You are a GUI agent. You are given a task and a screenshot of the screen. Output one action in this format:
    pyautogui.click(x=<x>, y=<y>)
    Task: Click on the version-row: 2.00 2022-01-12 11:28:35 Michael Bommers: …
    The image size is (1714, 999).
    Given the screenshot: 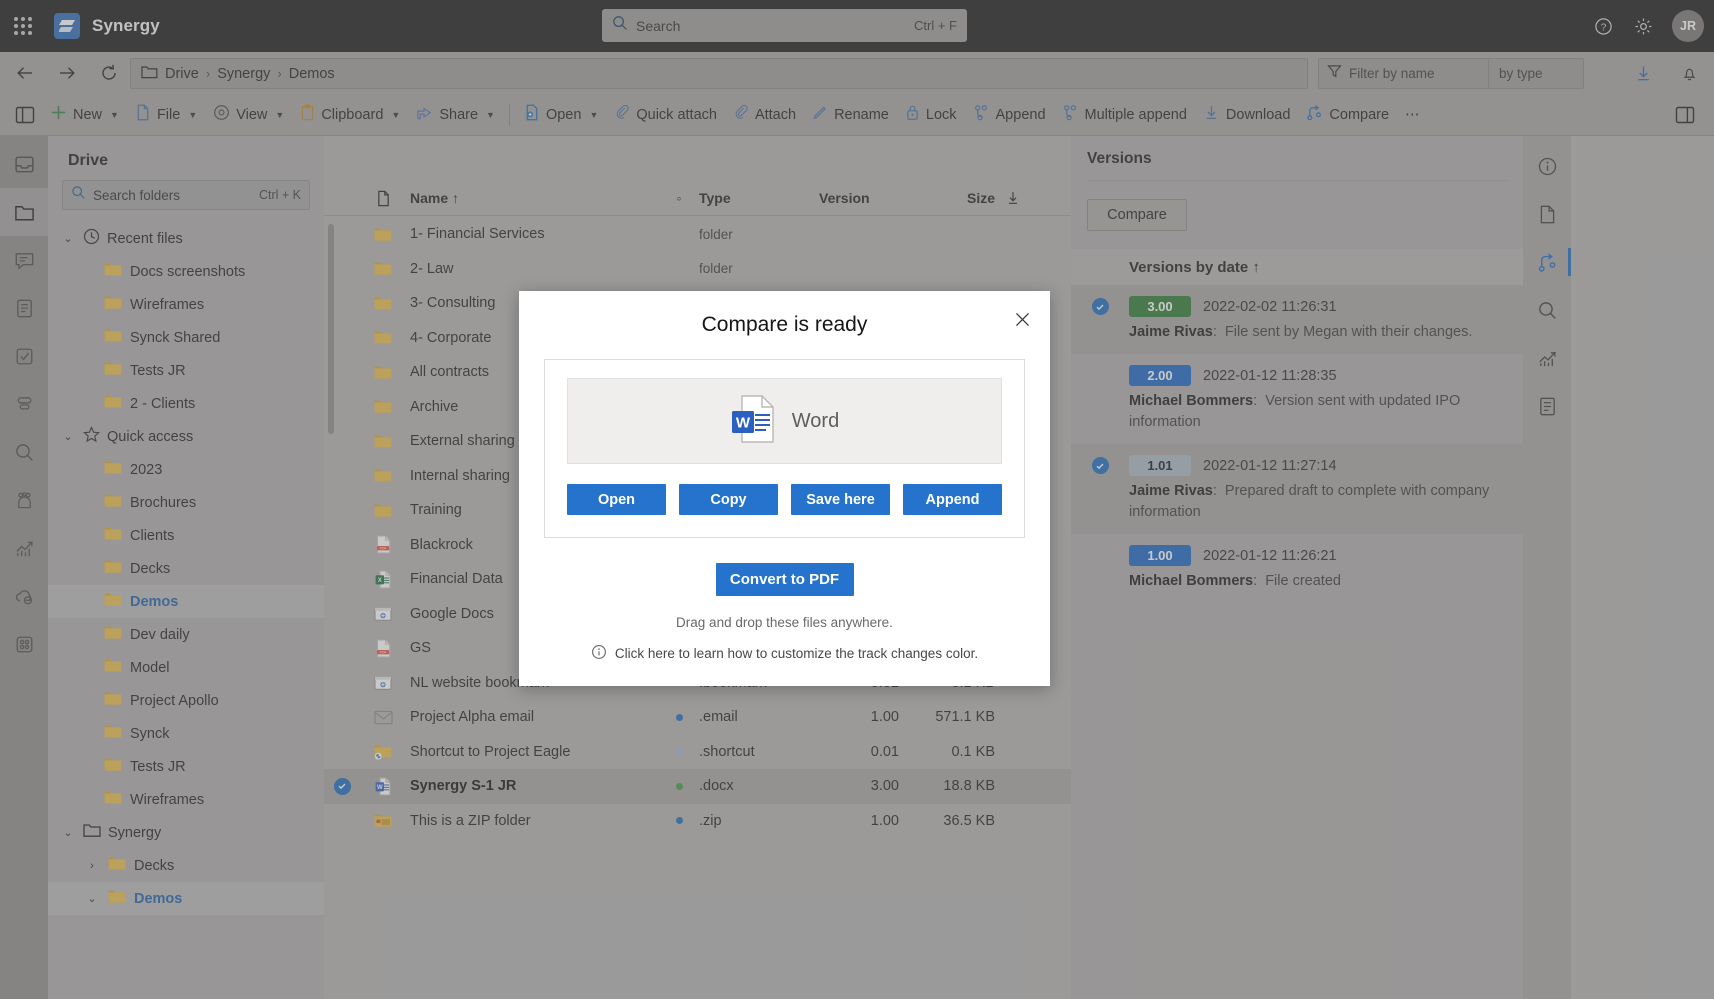 What is the action you would take?
    pyautogui.click(x=1297, y=399)
    